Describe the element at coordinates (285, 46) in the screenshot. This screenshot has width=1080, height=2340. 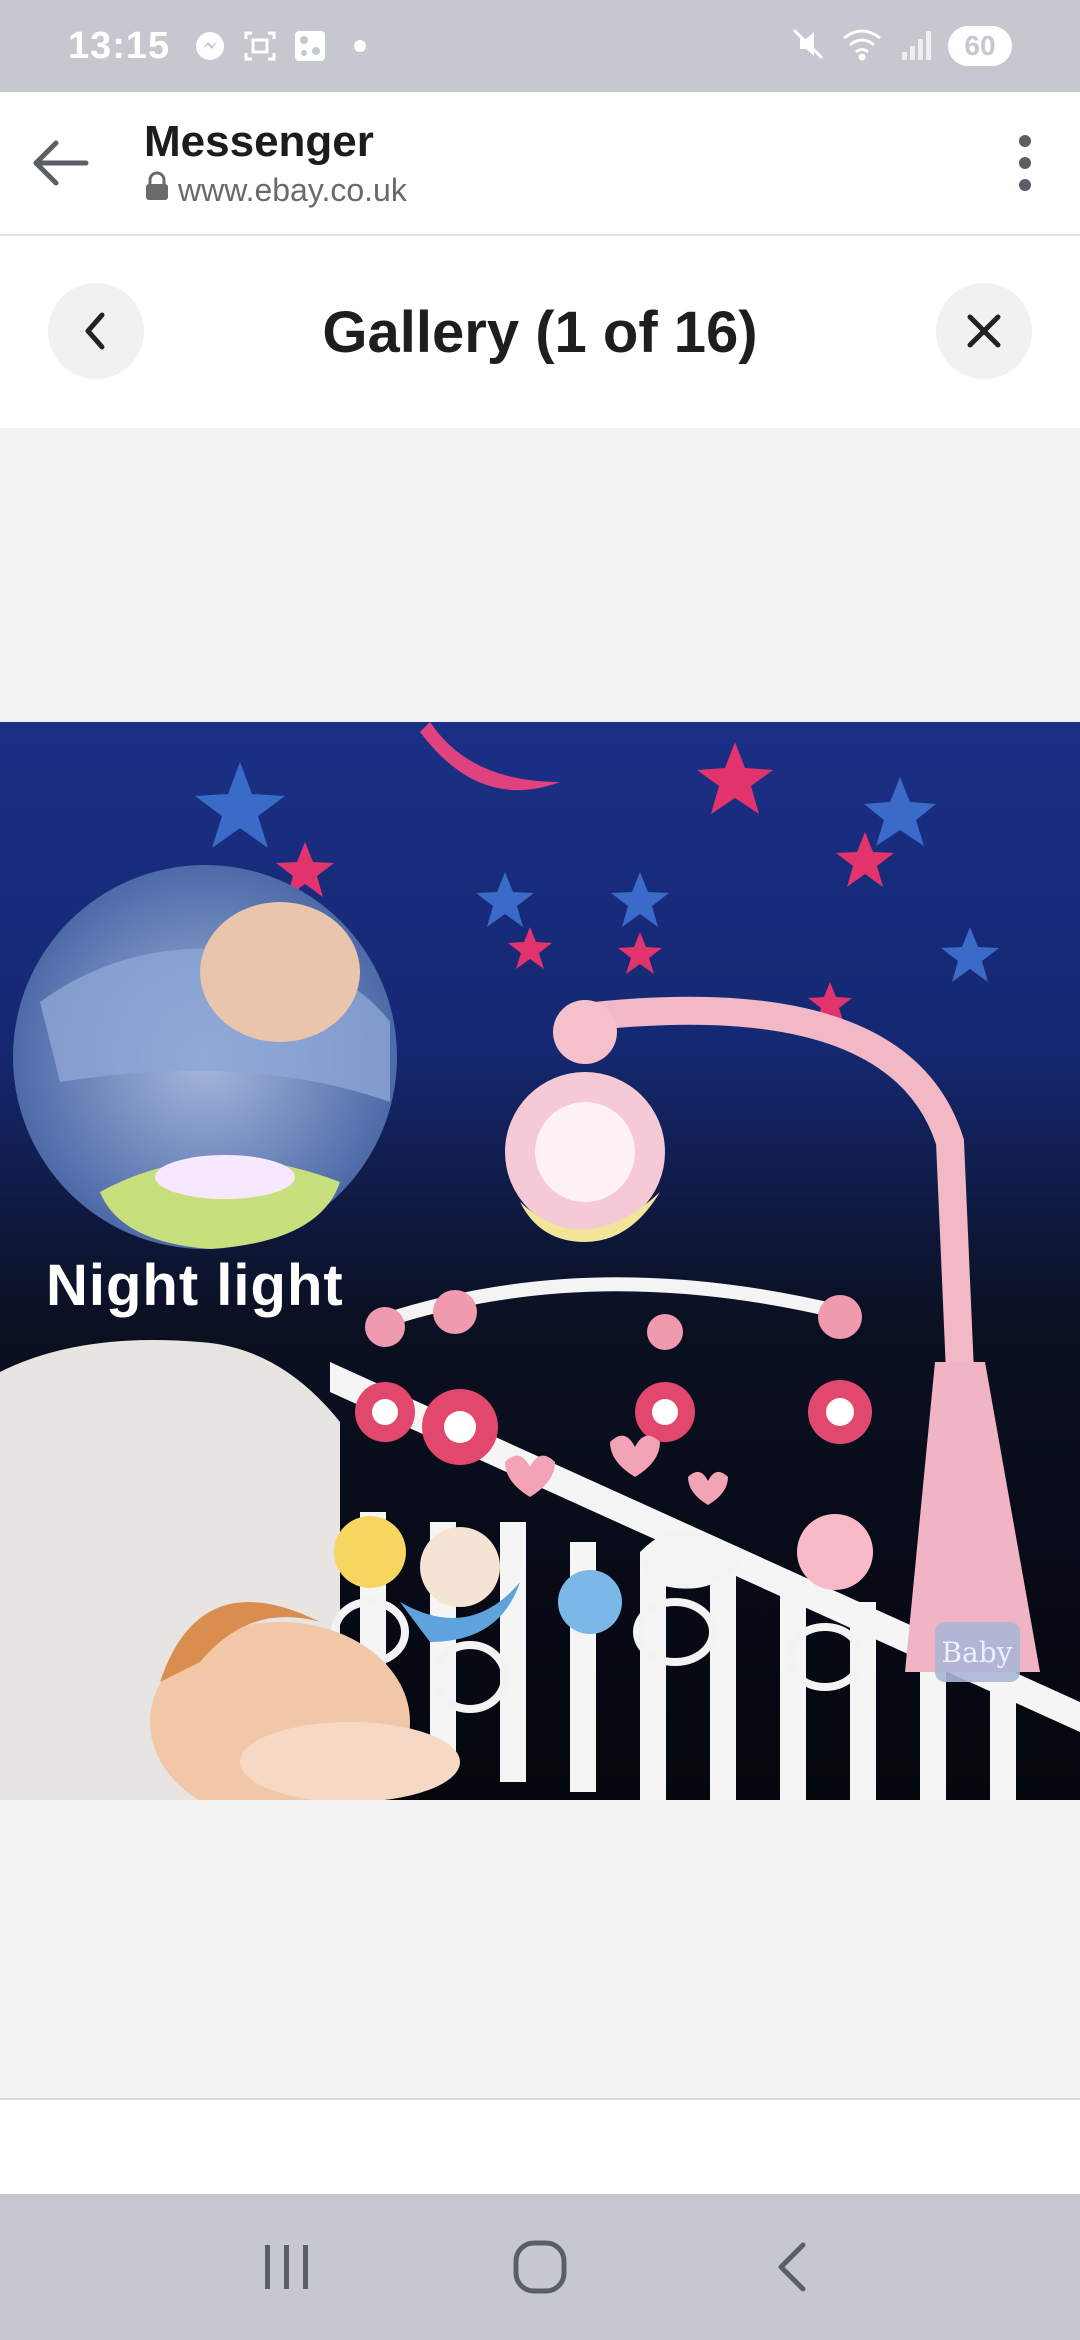
I see `notification-icons` at that location.